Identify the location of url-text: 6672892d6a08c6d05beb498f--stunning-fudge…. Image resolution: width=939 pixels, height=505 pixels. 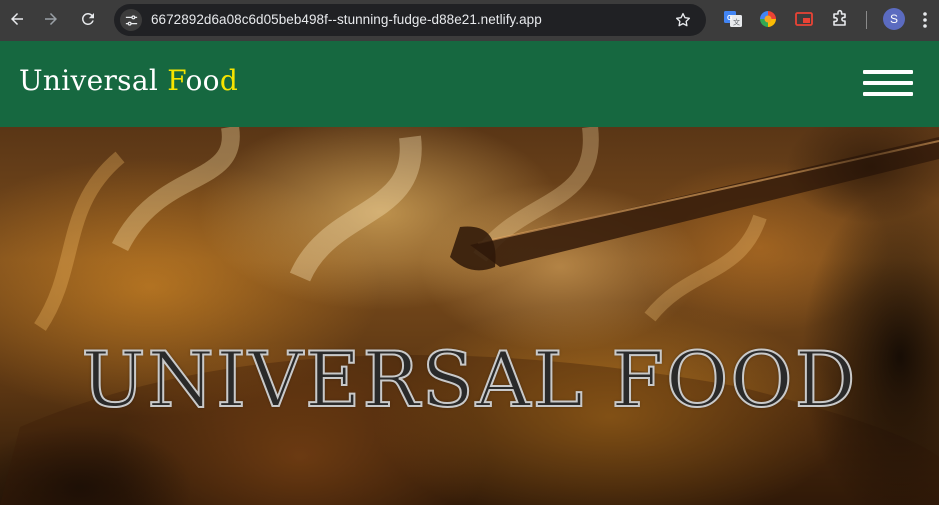
(346, 19).